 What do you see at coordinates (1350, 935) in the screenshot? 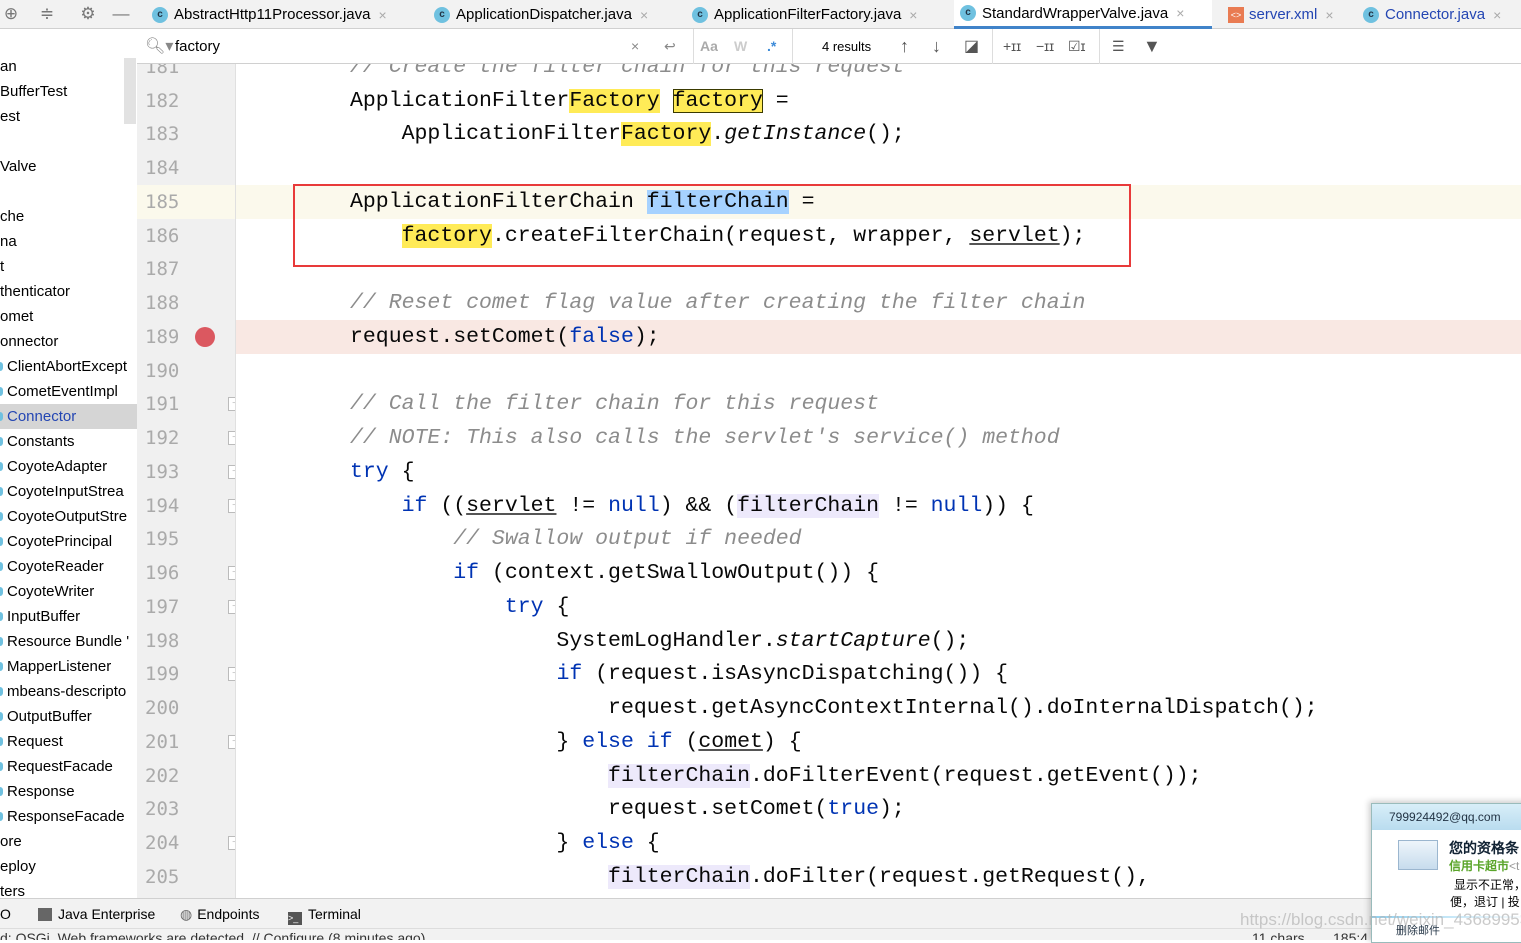
I see `caret-position: 185:4` at bounding box center [1350, 935].